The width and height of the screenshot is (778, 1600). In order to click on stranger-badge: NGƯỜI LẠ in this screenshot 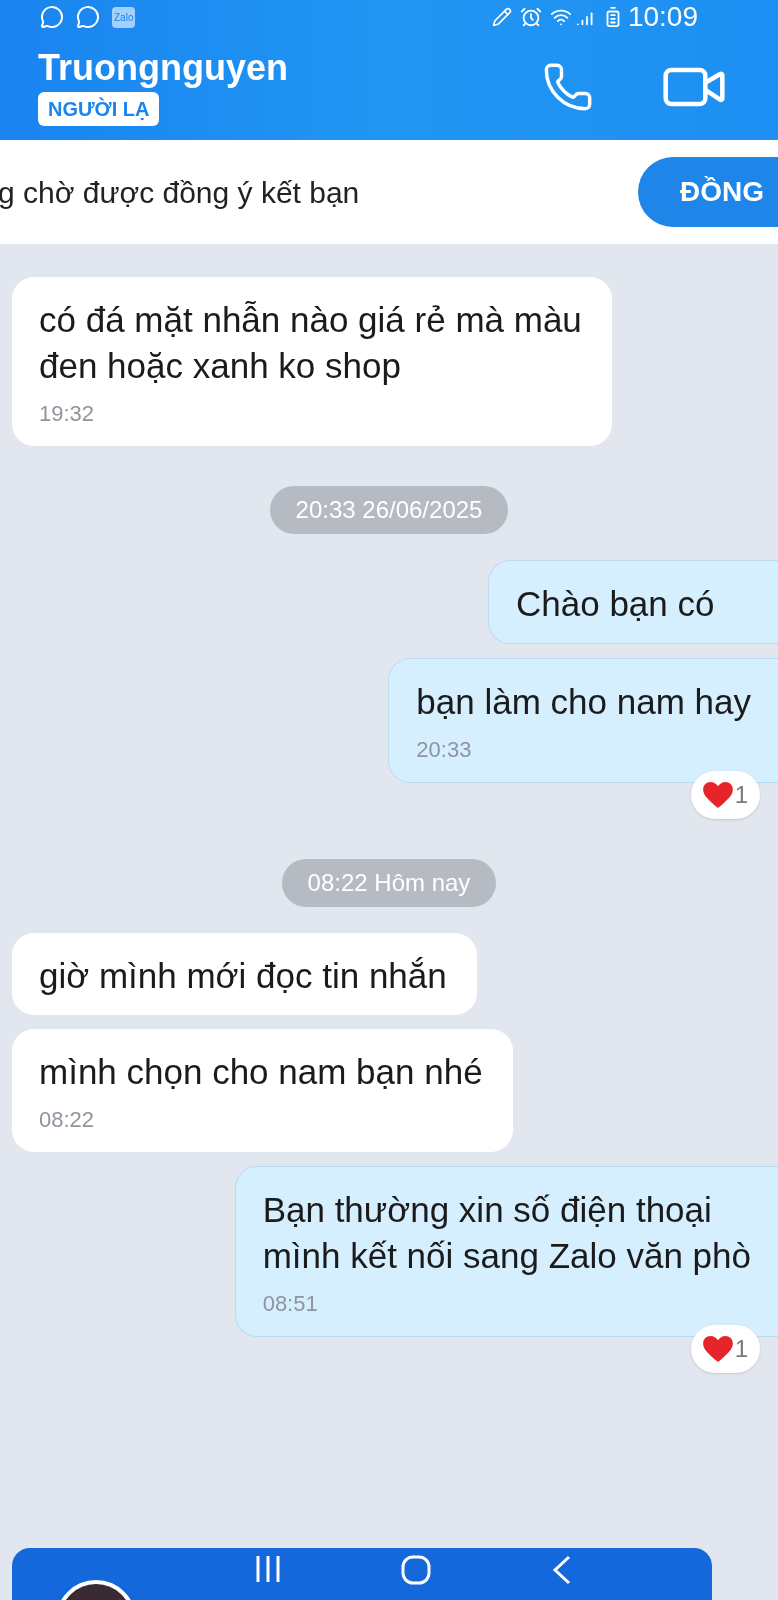, I will do `click(99, 109)`.